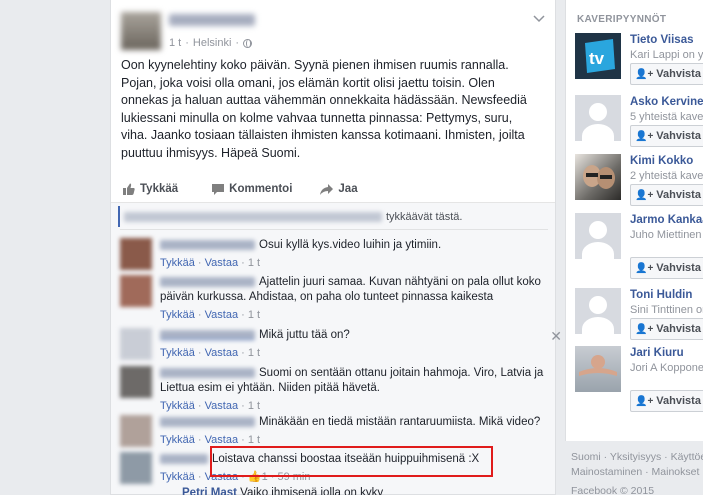 Image resolution: width=703 pixels, height=495 pixels. I want to click on comment-text: Osui kyllä kys.video luihin ja ytimiin., so click(350, 245).